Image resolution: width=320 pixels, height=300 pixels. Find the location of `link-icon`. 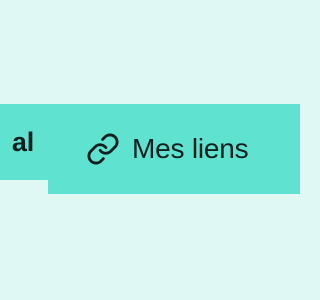

link-icon is located at coordinates (103, 149).